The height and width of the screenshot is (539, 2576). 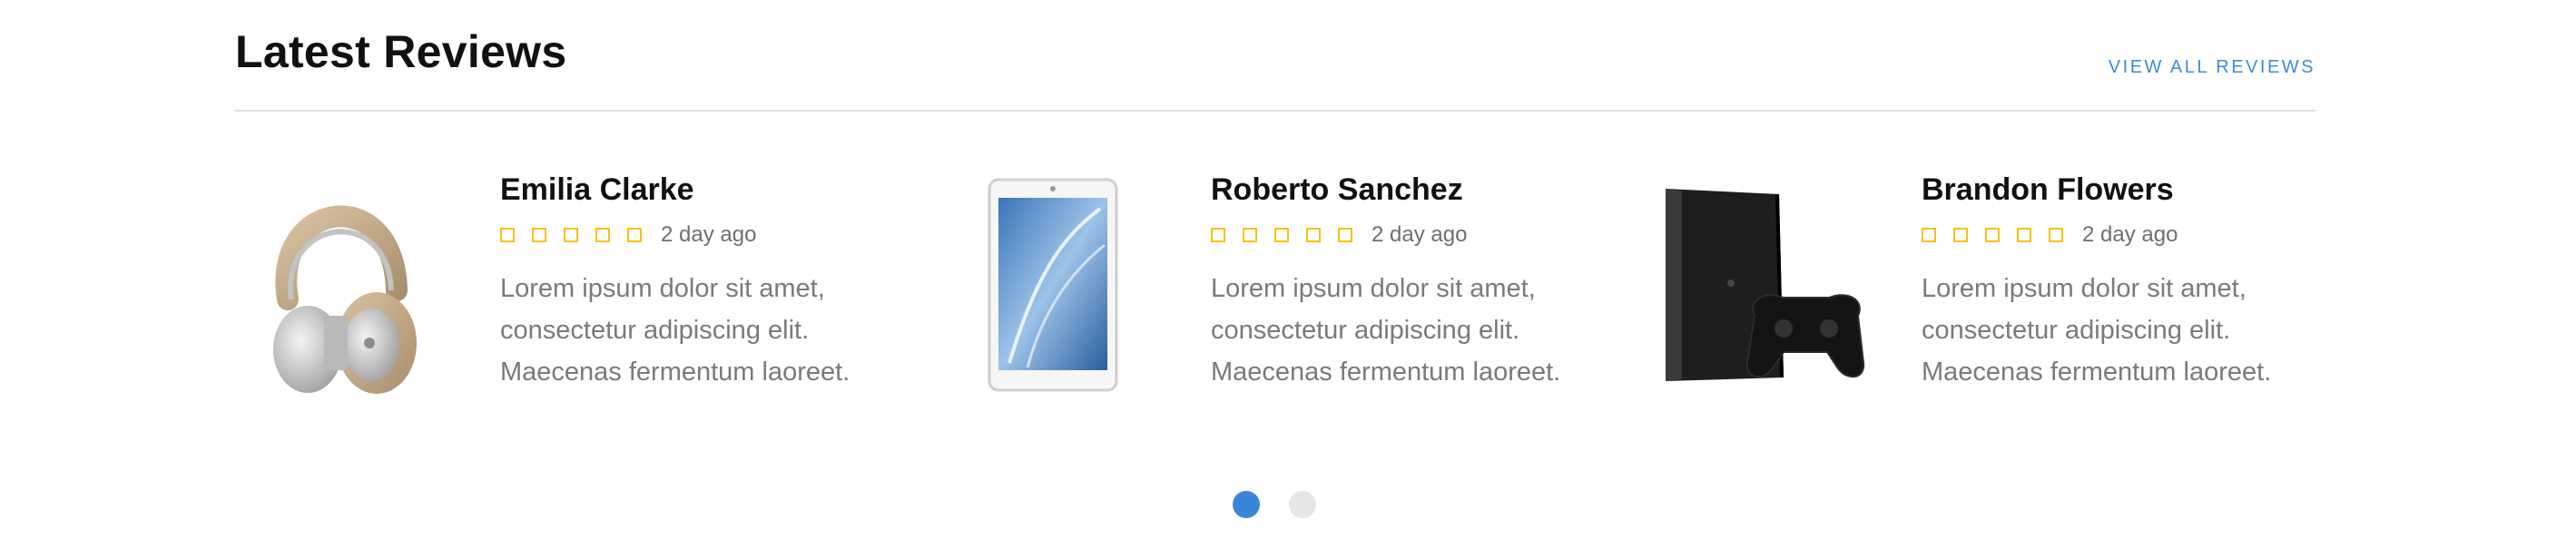 I want to click on reviewer-name: Roberto Sanchez, so click(x=1424, y=190).